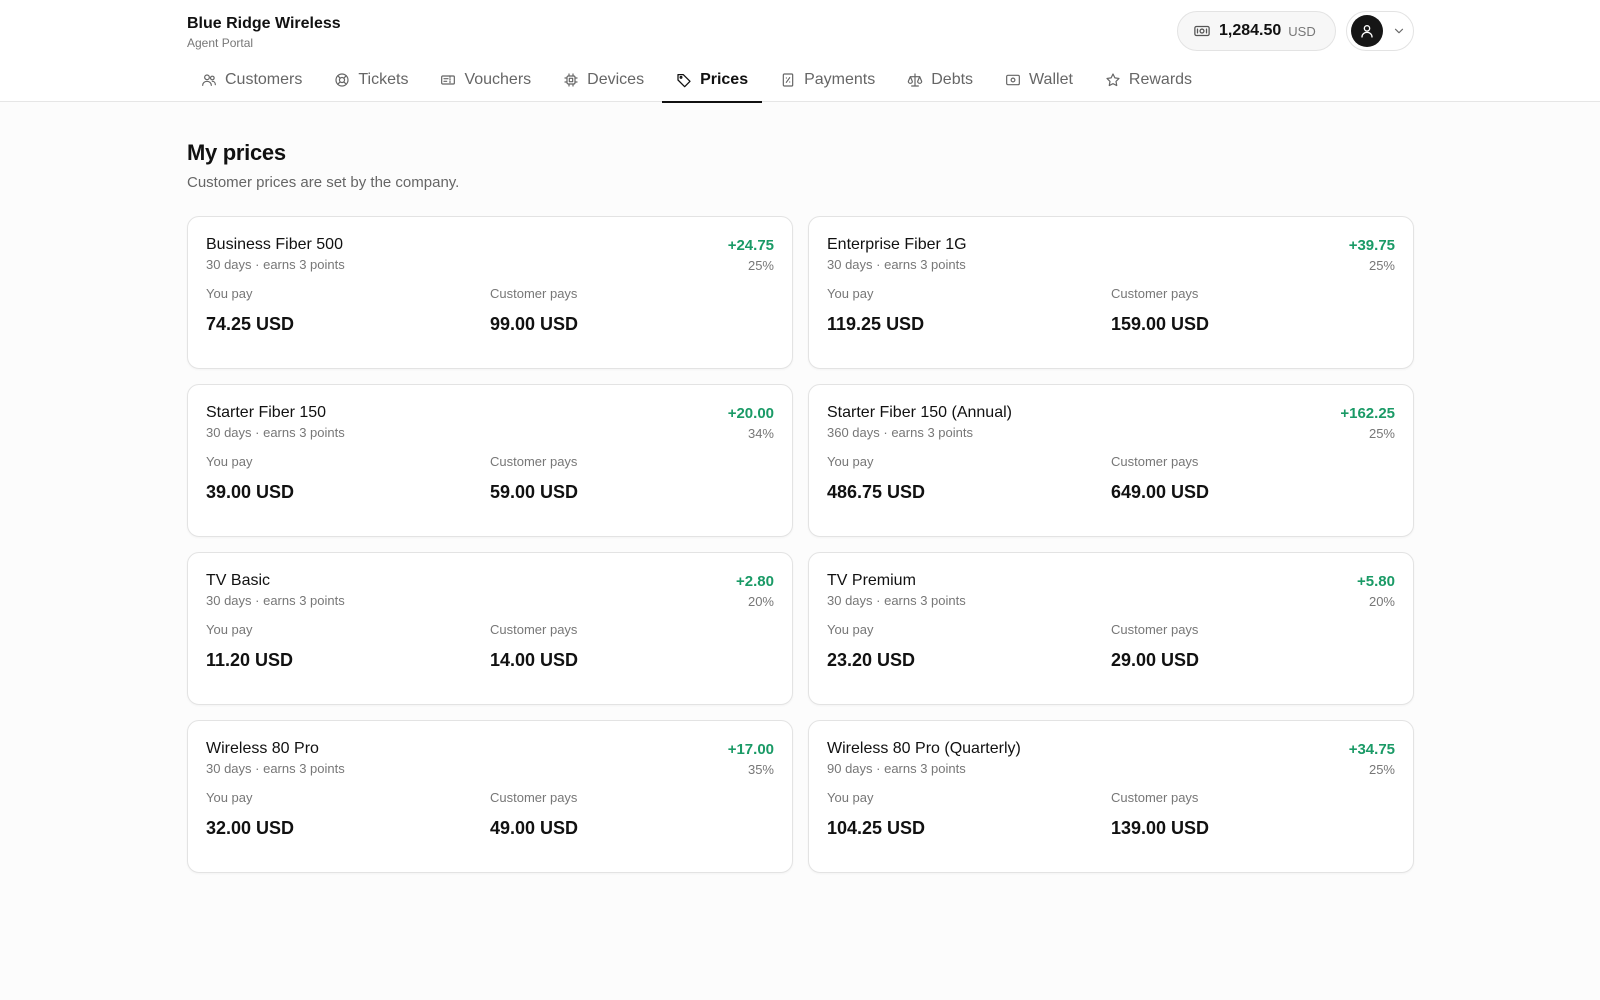 The height and width of the screenshot is (1000, 1600). I want to click on tab-label: Devices, so click(616, 79).